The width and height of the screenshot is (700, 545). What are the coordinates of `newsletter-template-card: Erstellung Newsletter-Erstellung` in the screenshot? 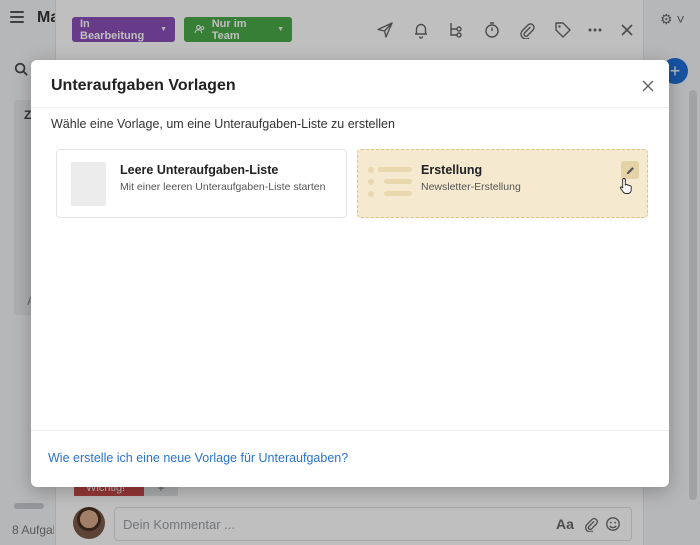 It's located at (502, 183).